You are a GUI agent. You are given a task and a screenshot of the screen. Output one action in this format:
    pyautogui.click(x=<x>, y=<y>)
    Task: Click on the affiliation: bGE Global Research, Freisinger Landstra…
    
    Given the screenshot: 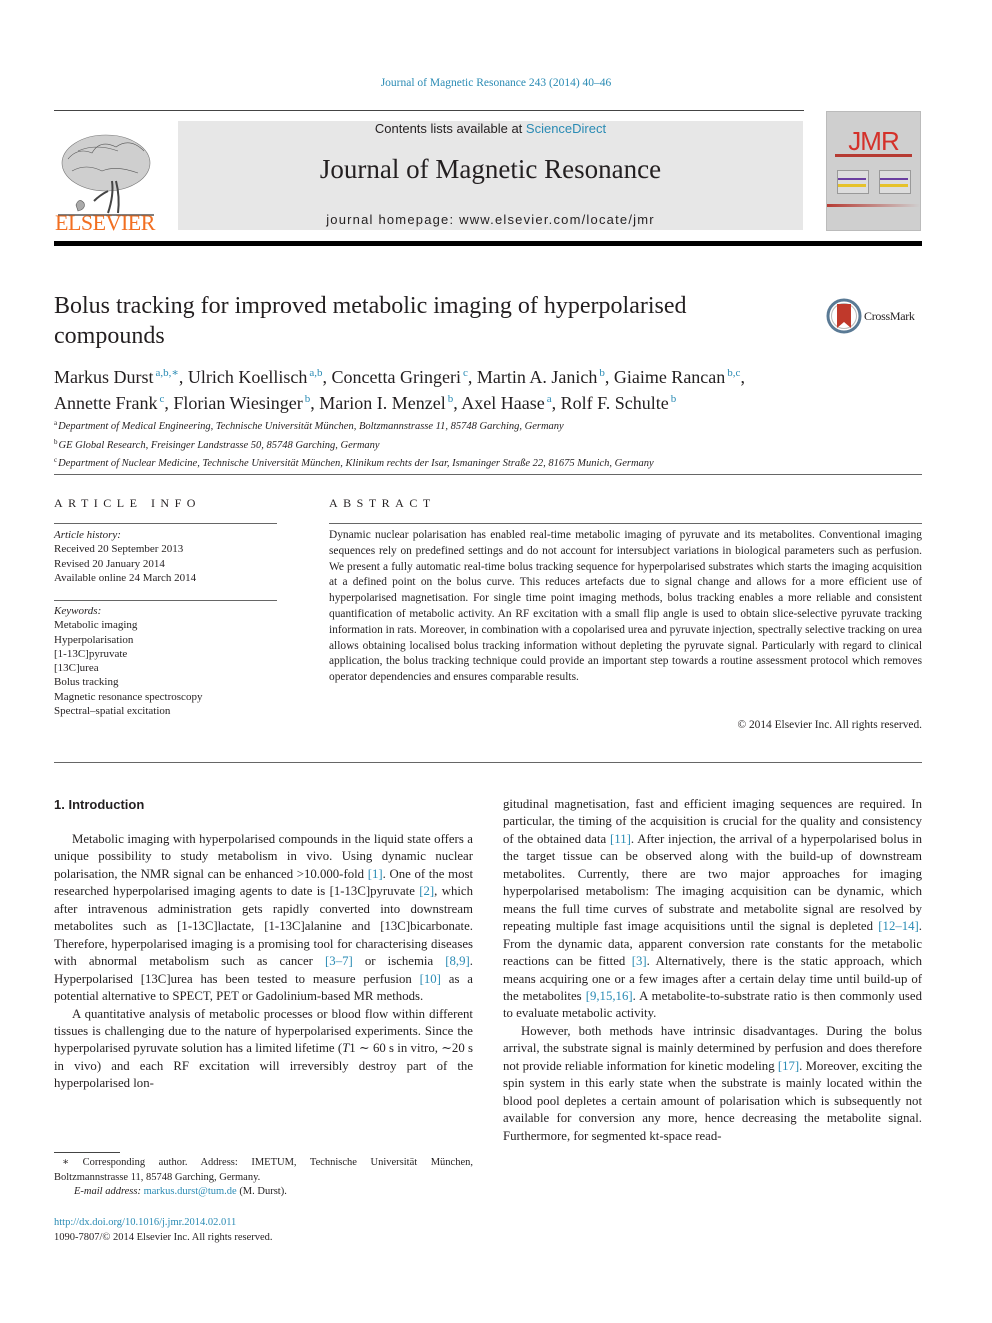 What is the action you would take?
    pyautogui.click(x=489, y=444)
    